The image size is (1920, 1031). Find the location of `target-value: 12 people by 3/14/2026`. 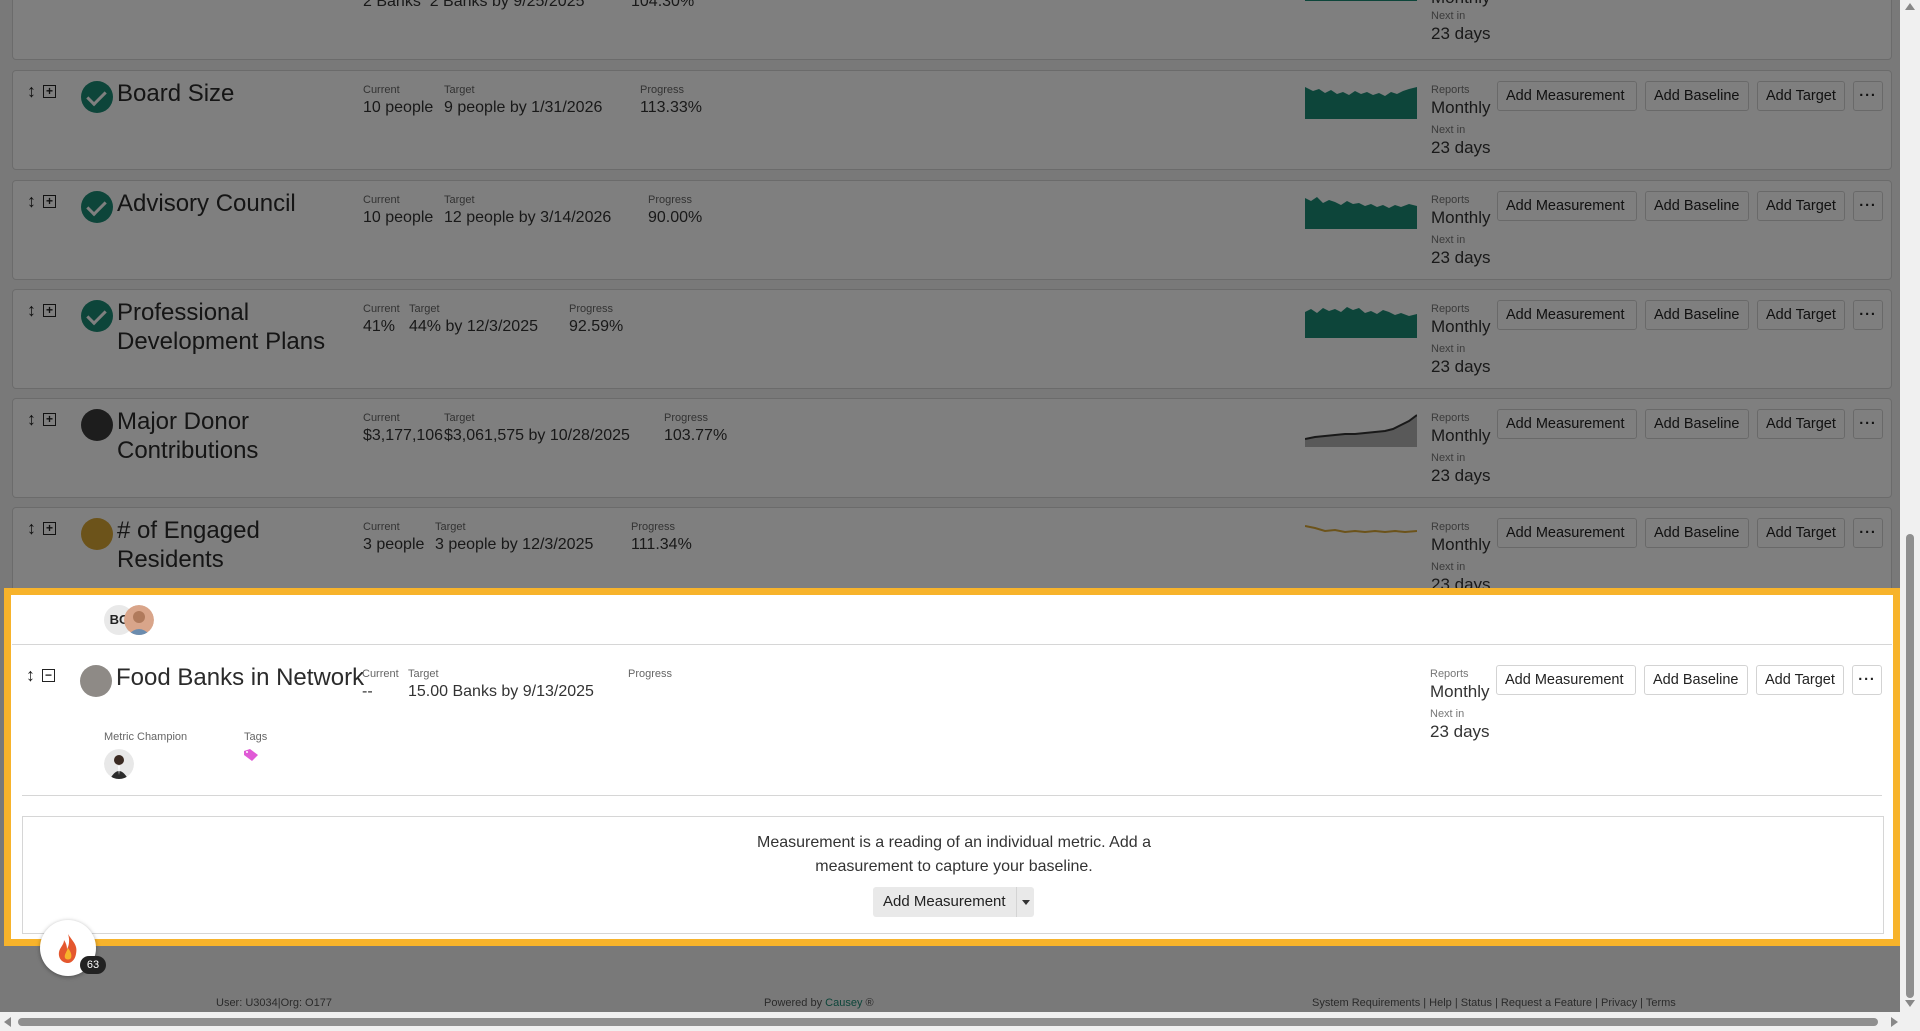

target-value: 12 people by 3/14/2026 is located at coordinates (528, 217).